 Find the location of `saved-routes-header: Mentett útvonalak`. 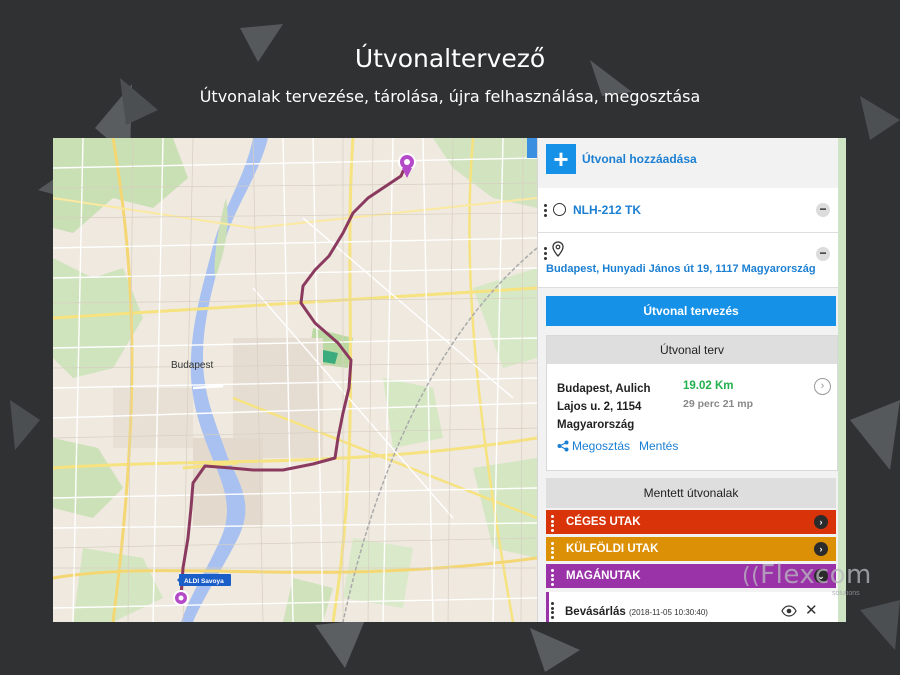

saved-routes-header: Mentett útvonalak is located at coordinates (691, 493).